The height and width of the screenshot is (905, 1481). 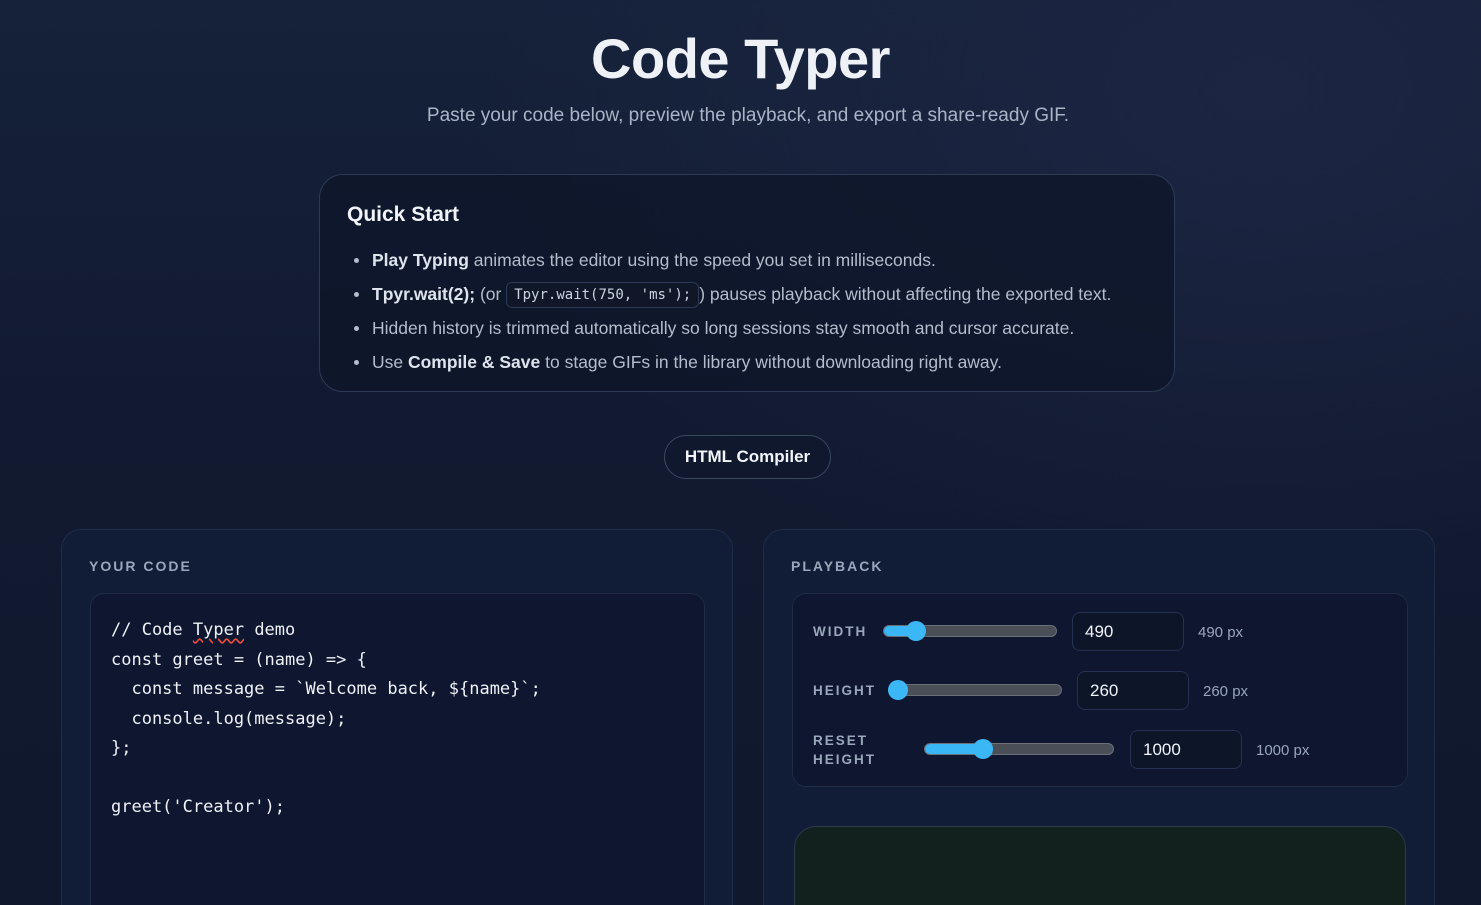 What do you see at coordinates (474, 362) in the screenshot?
I see `quick-start-item-bold: Compile & Save` at bounding box center [474, 362].